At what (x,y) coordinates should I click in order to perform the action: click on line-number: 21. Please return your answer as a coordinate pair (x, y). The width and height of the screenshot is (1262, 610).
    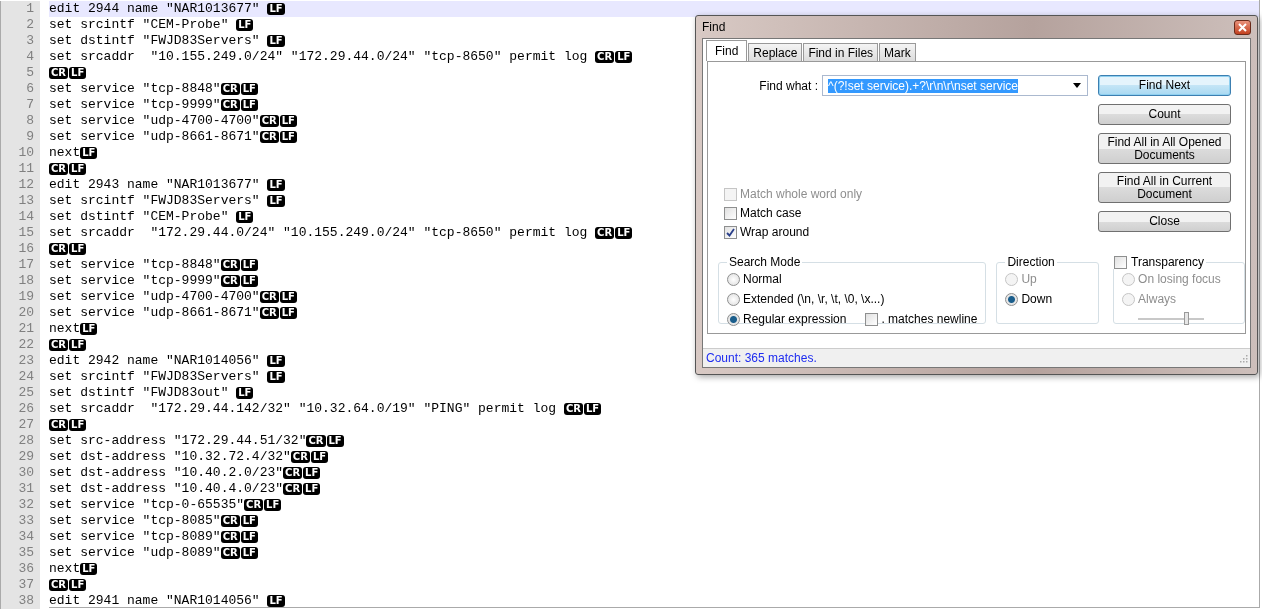
    Looking at the image, I should click on (20, 329).